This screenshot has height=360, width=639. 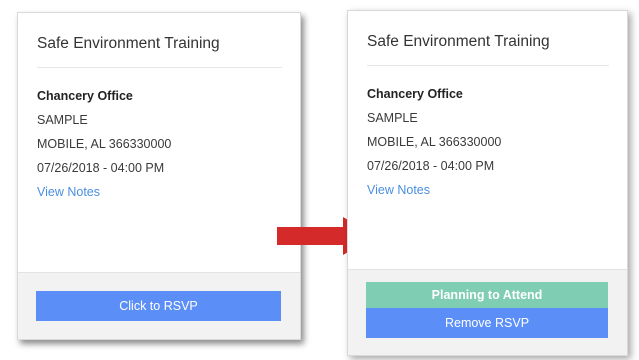 I want to click on rsvp-button: Click to RSVP, so click(x=158, y=306).